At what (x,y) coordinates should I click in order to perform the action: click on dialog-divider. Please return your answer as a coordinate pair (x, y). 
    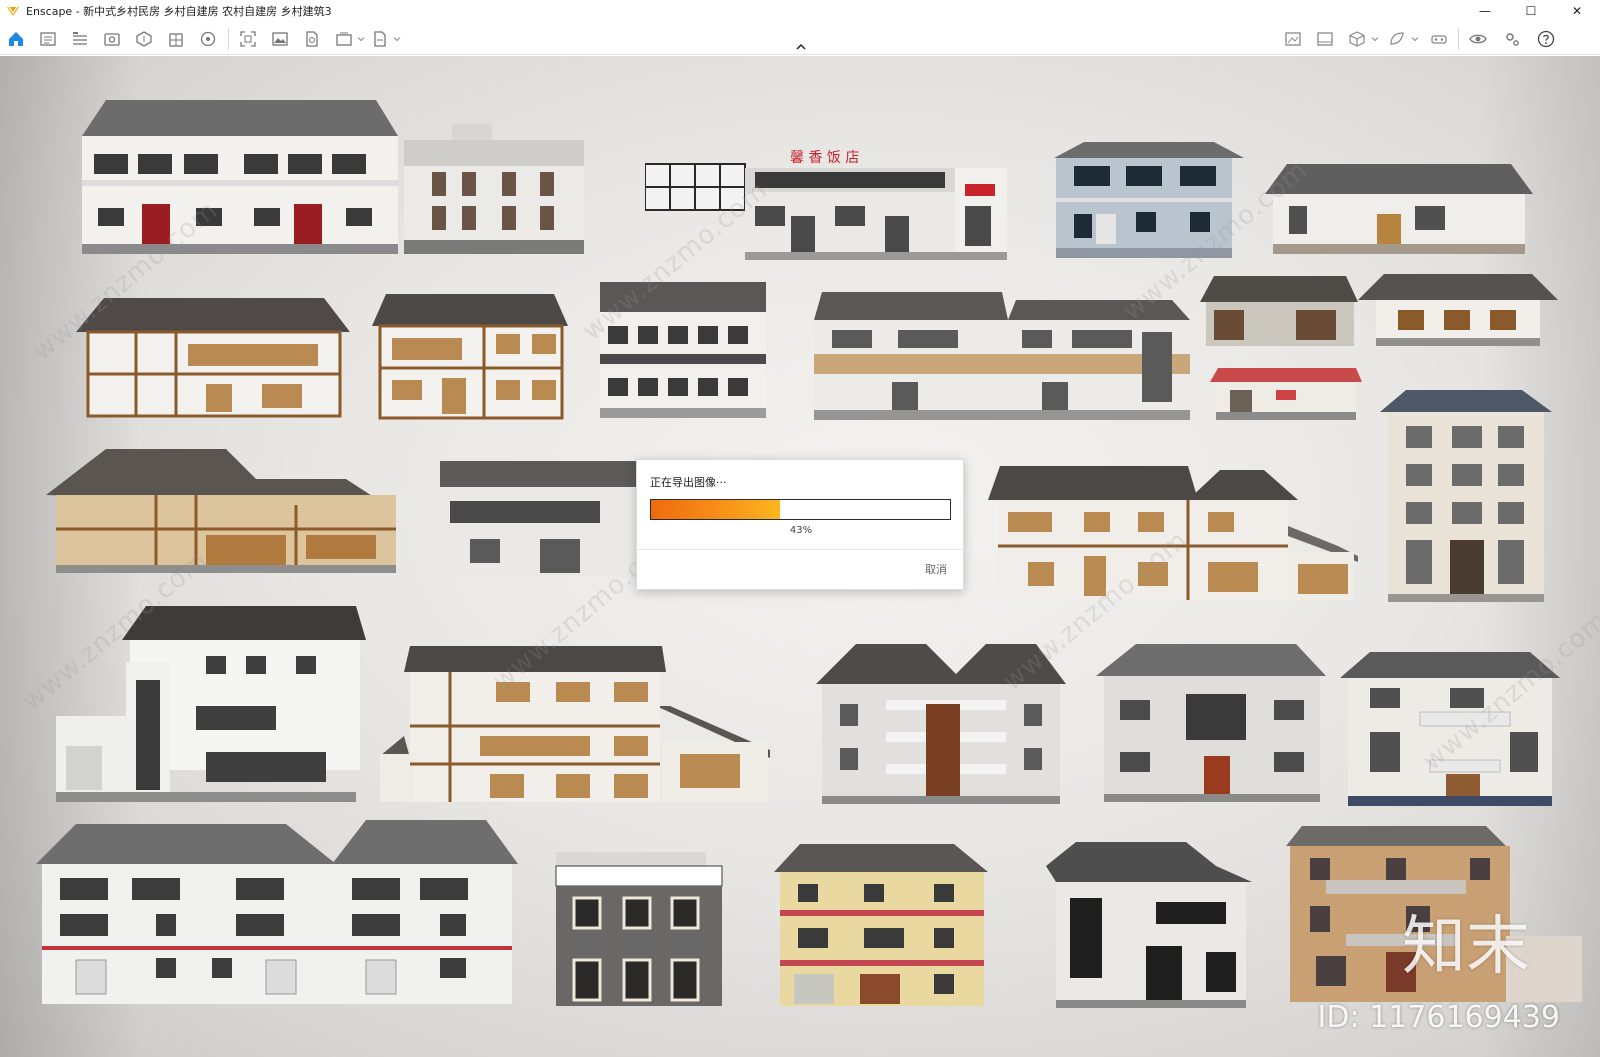
    Looking at the image, I should click on (801, 549).